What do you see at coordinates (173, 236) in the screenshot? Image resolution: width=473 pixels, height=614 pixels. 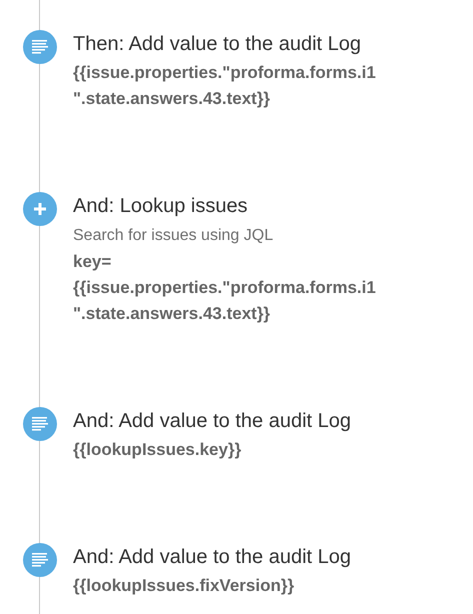 I see `step-description: Search for issues using JQL` at bounding box center [173, 236].